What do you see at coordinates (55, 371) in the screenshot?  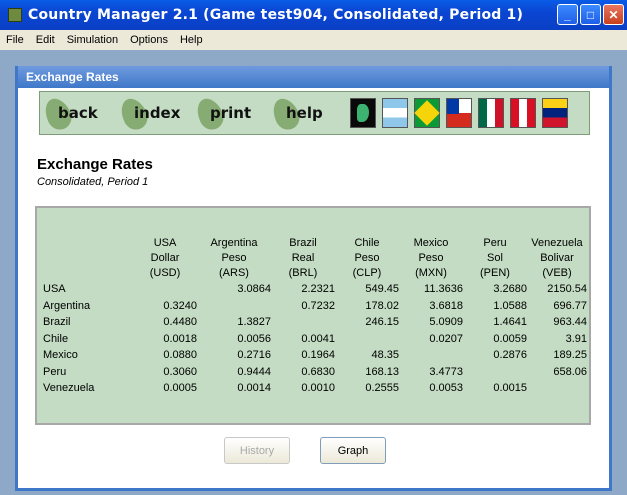 I see `row-label: Peru` at bounding box center [55, 371].